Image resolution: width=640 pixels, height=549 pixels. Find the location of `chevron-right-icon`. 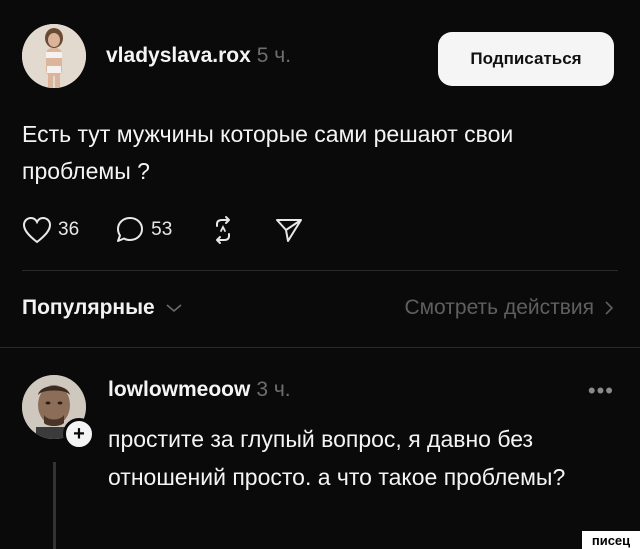

chevron-right-icon is located at coordinates (609, 308).